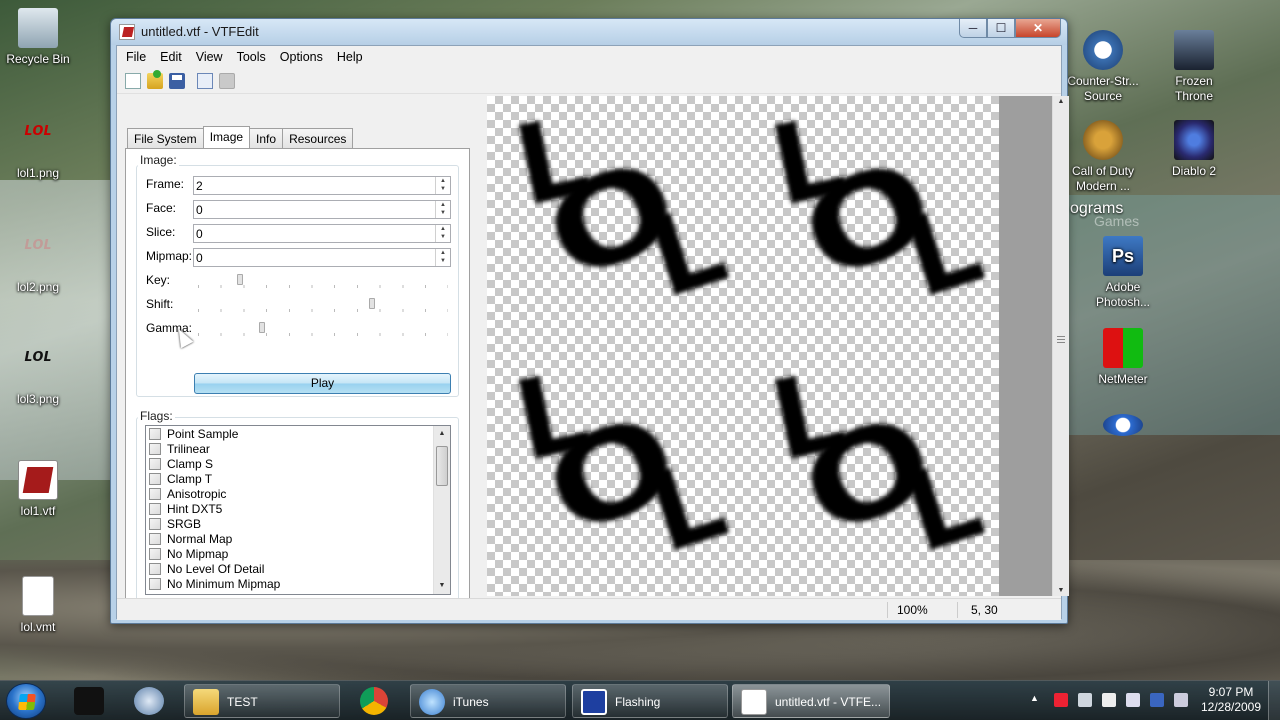 This screenshot has width=1280, height=720. What do you see at coordinates (323, 305) in the screenshot?
I see `shift-slider` at bounding box center [323, 305].